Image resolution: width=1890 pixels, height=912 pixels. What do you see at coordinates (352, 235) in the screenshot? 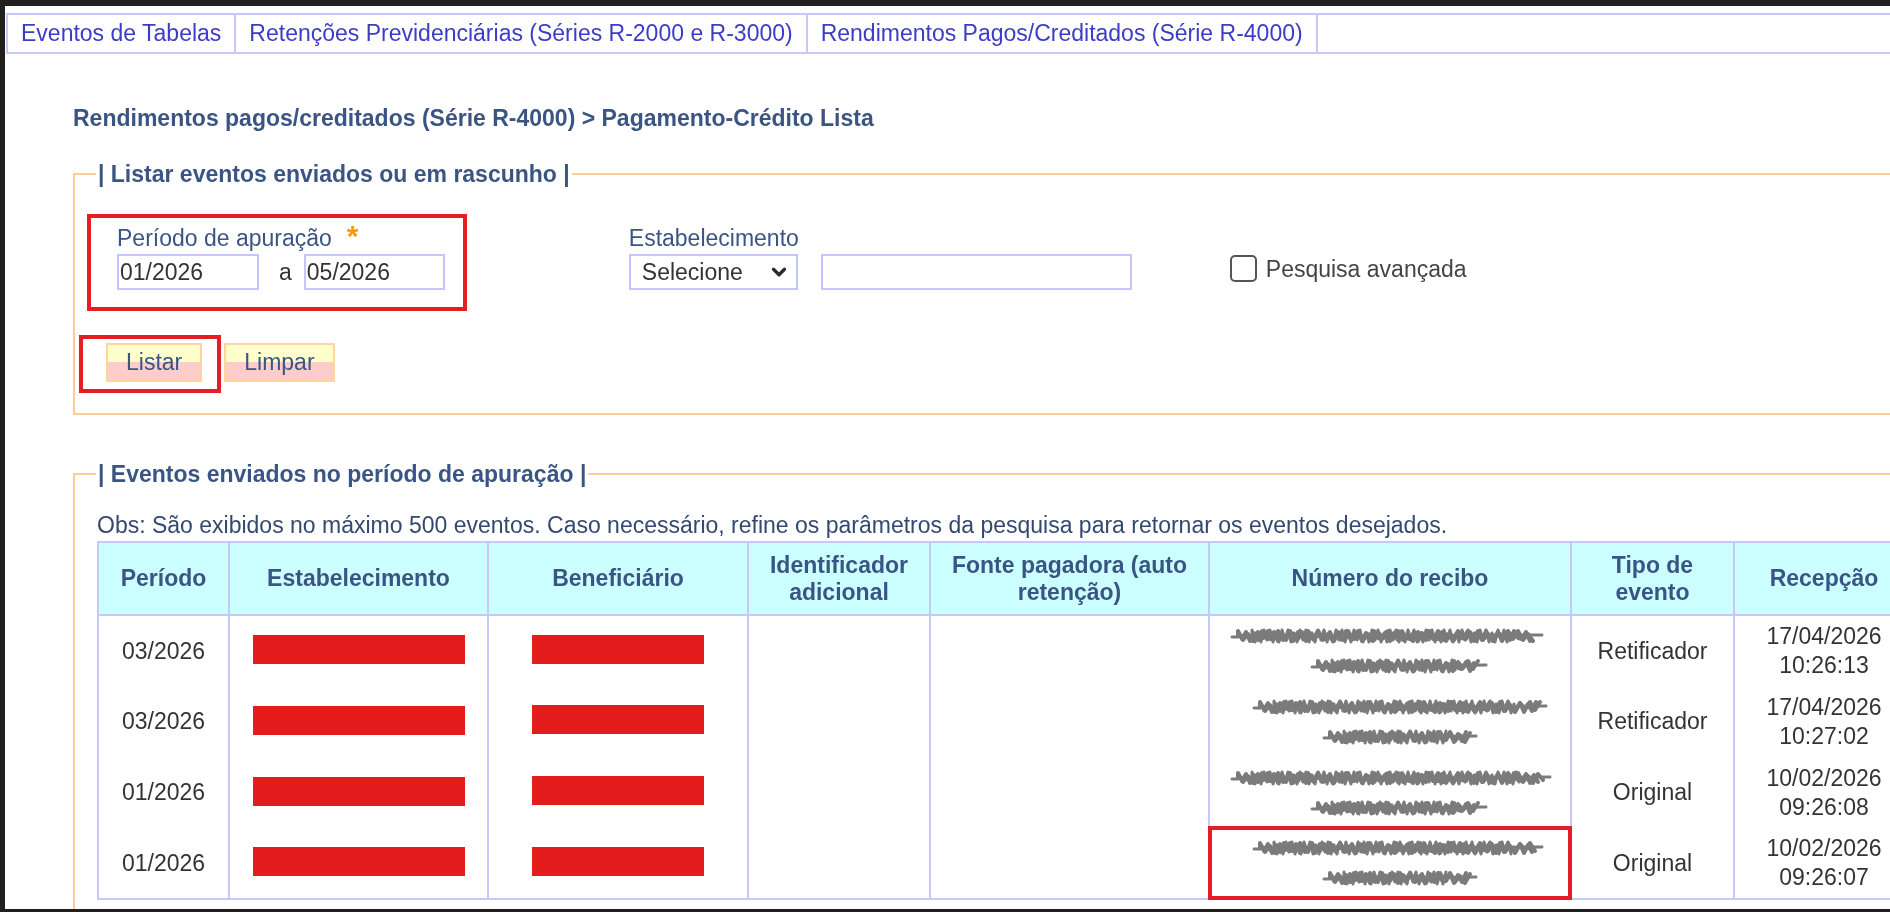
I see `required-mark: *` at bounding box center [352, 235].